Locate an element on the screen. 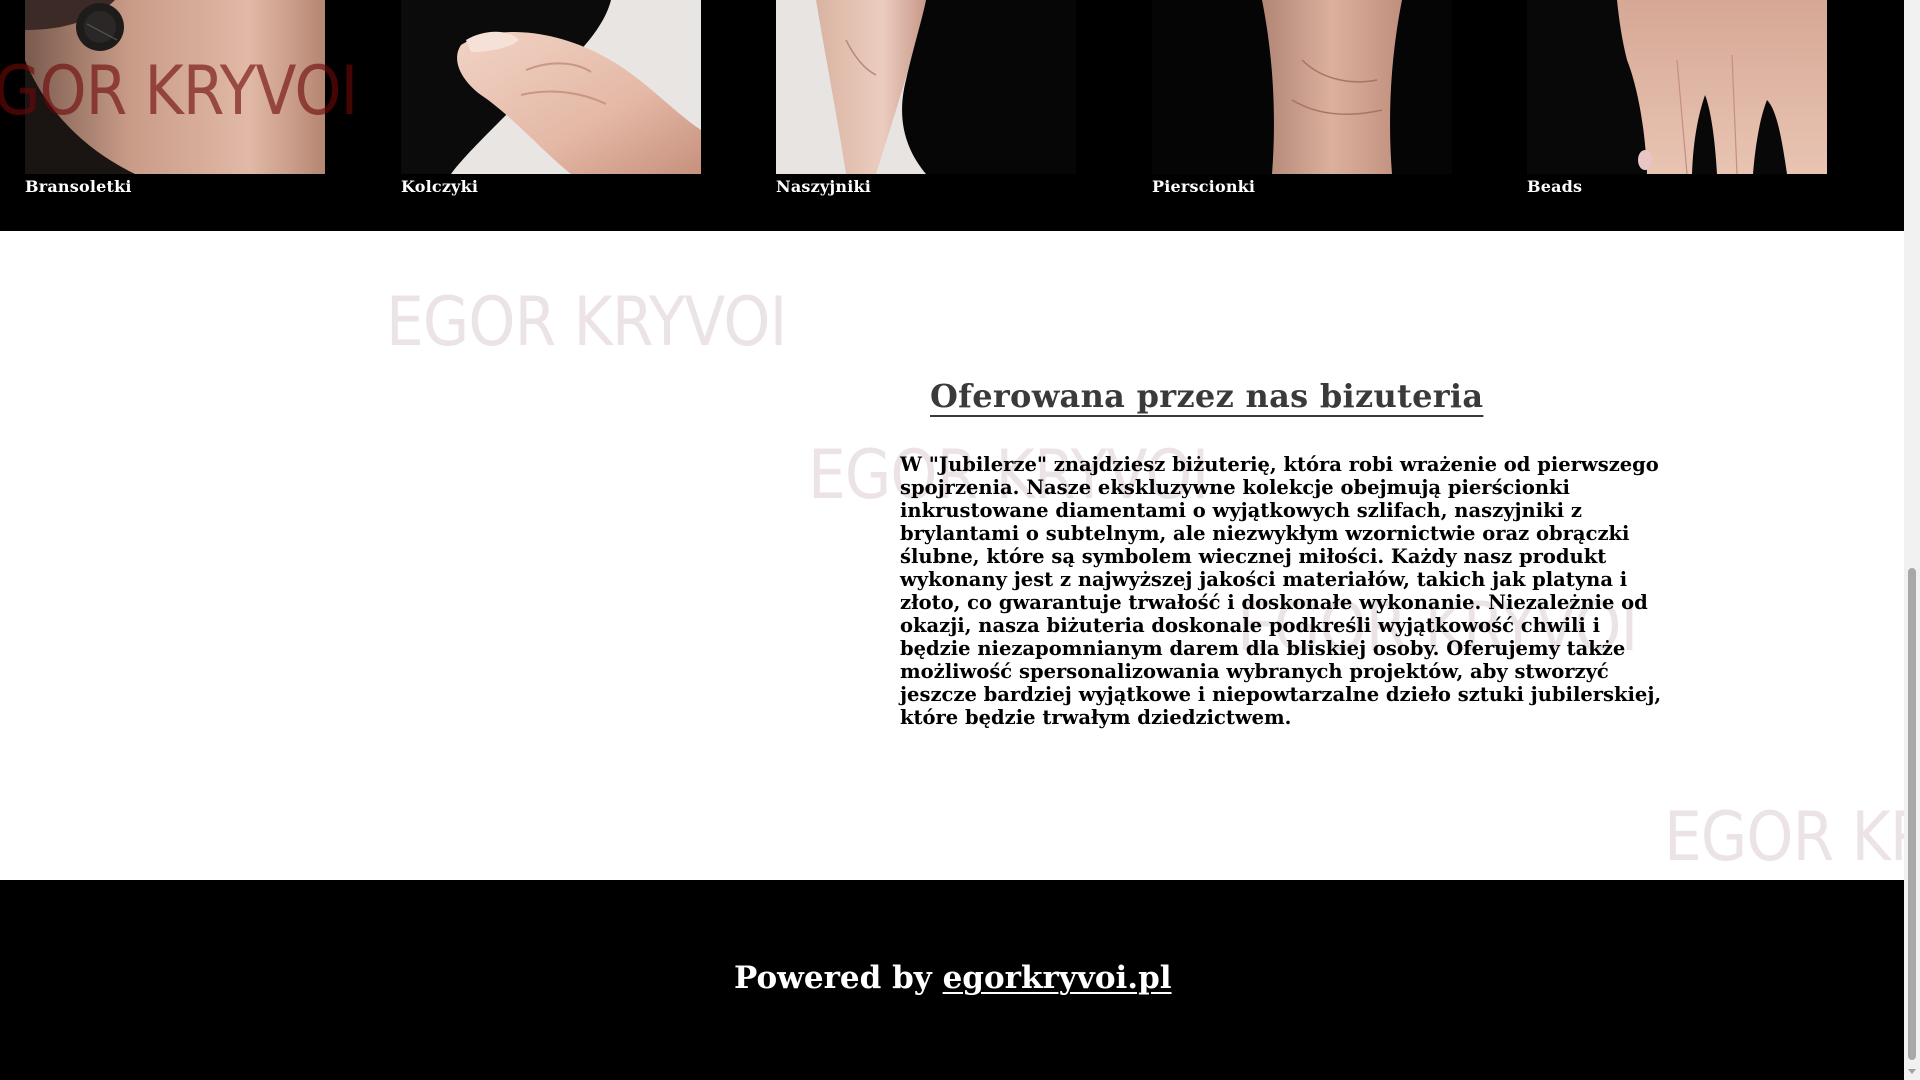 This screenshot has width=1920, height=1080. model-hand-fingers-photo is located at coordinates (1677, 87).